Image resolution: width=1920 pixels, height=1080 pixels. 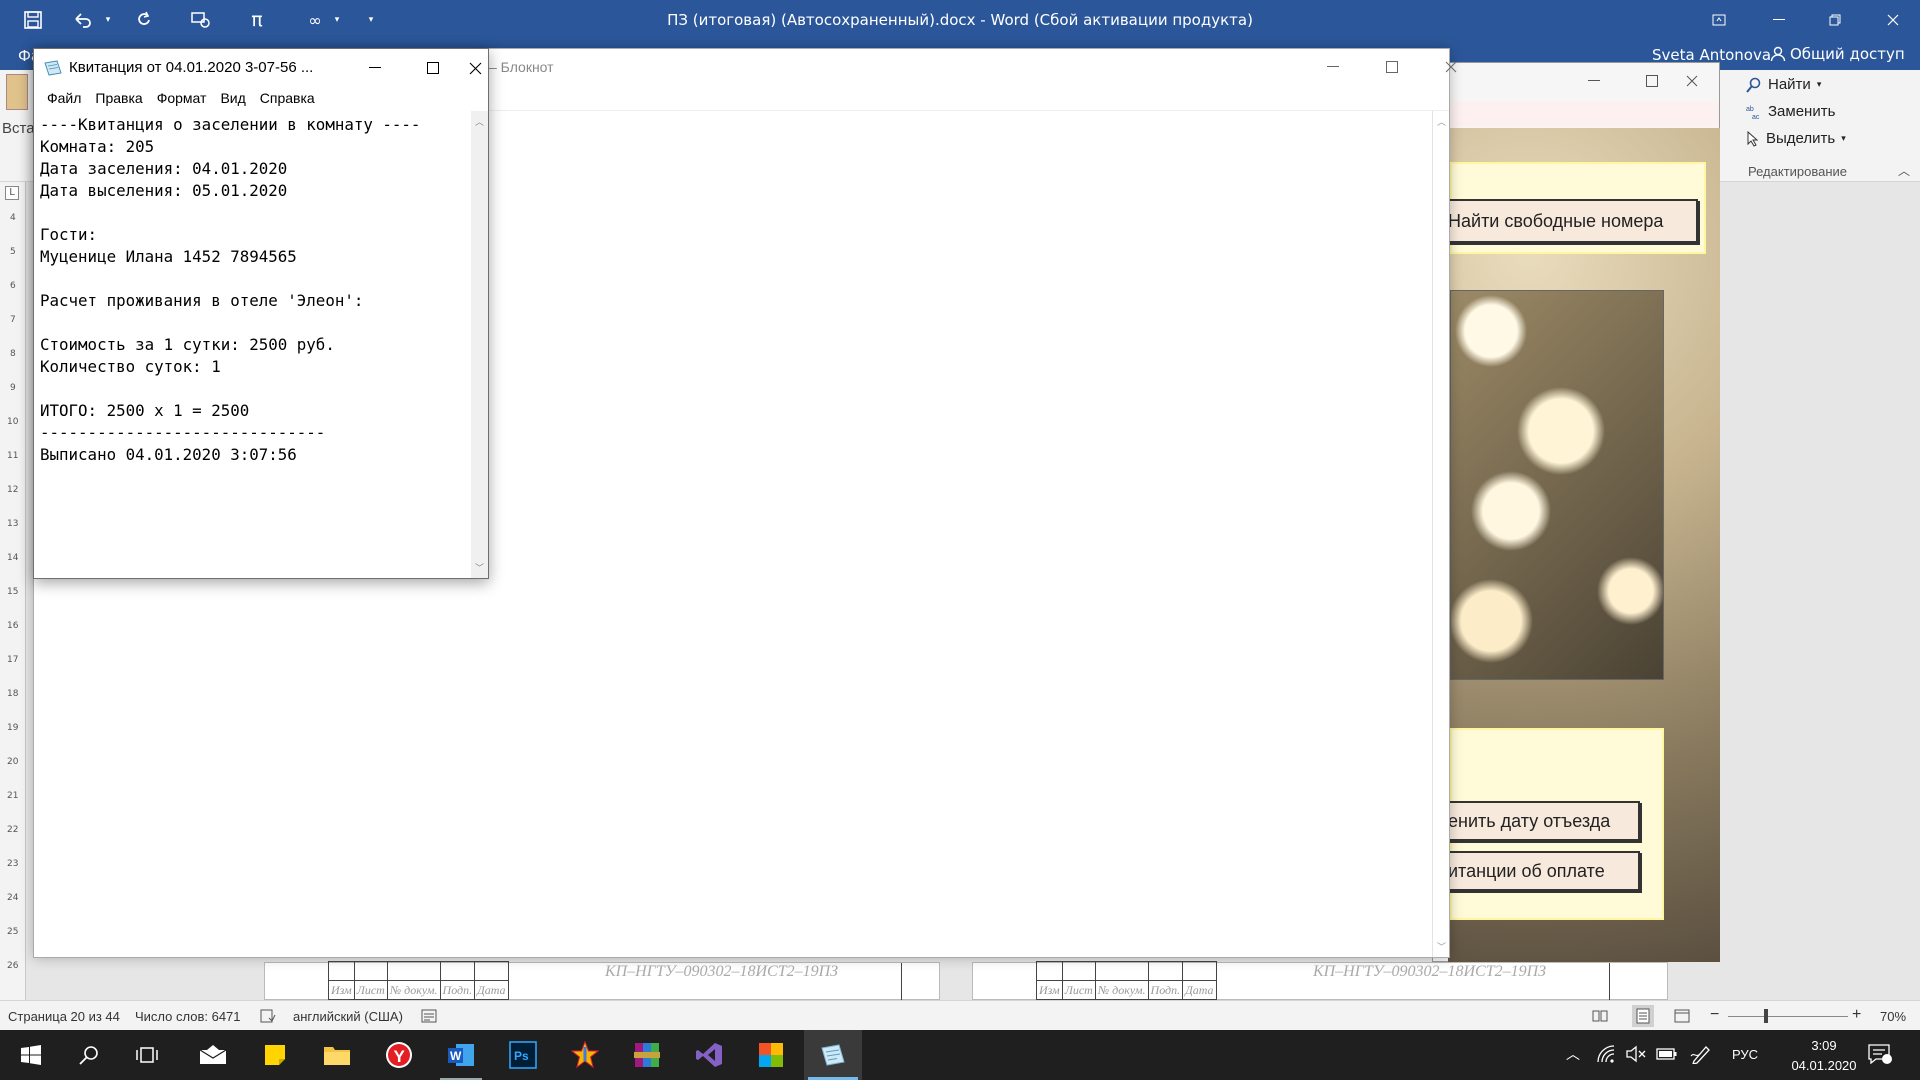 I want to click on network-icon, so click(x=1606, y=1054).